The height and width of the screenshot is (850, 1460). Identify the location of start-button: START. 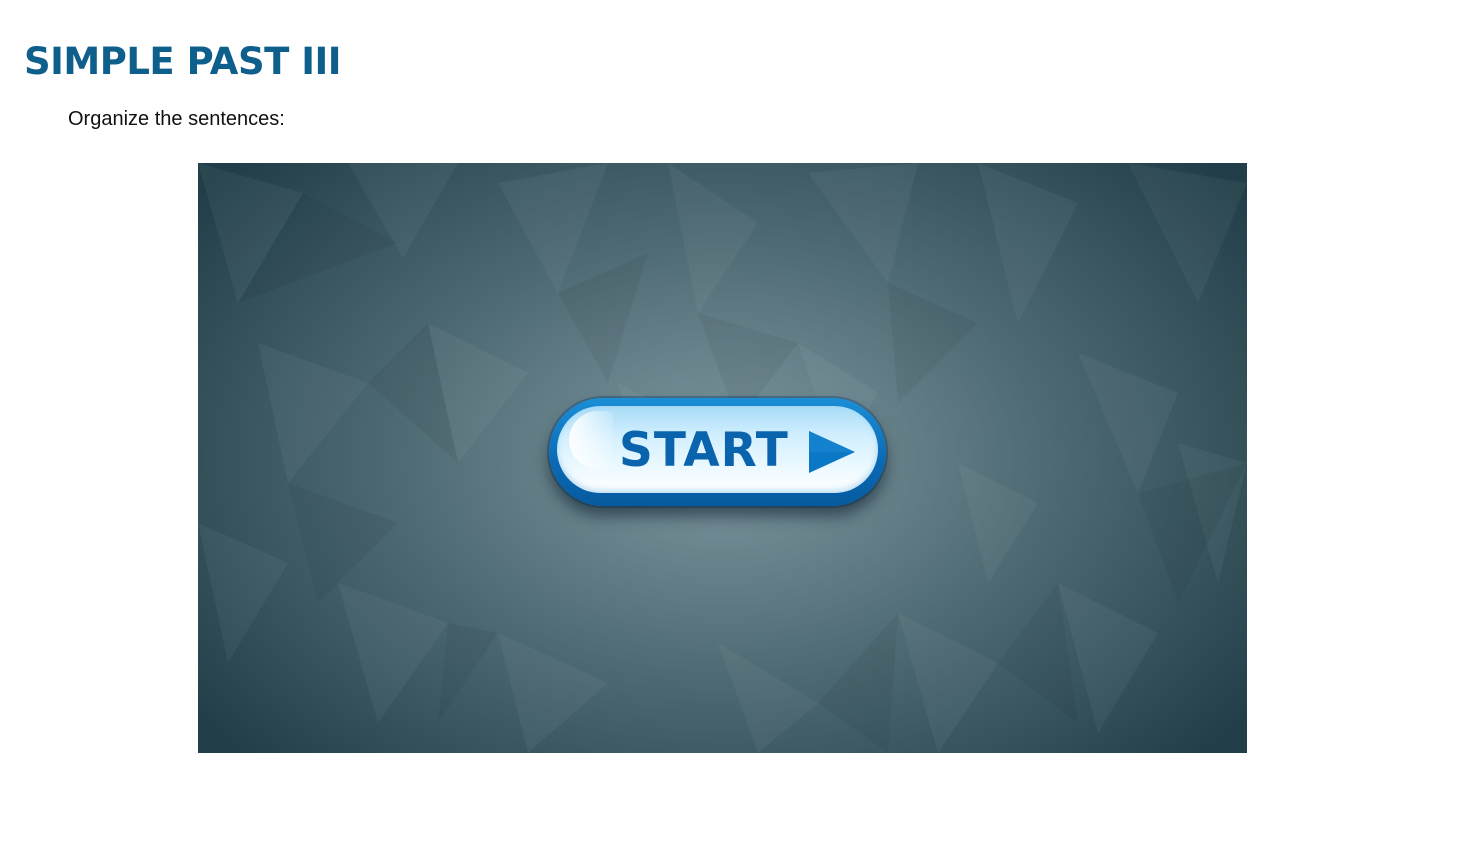
(717, 452).